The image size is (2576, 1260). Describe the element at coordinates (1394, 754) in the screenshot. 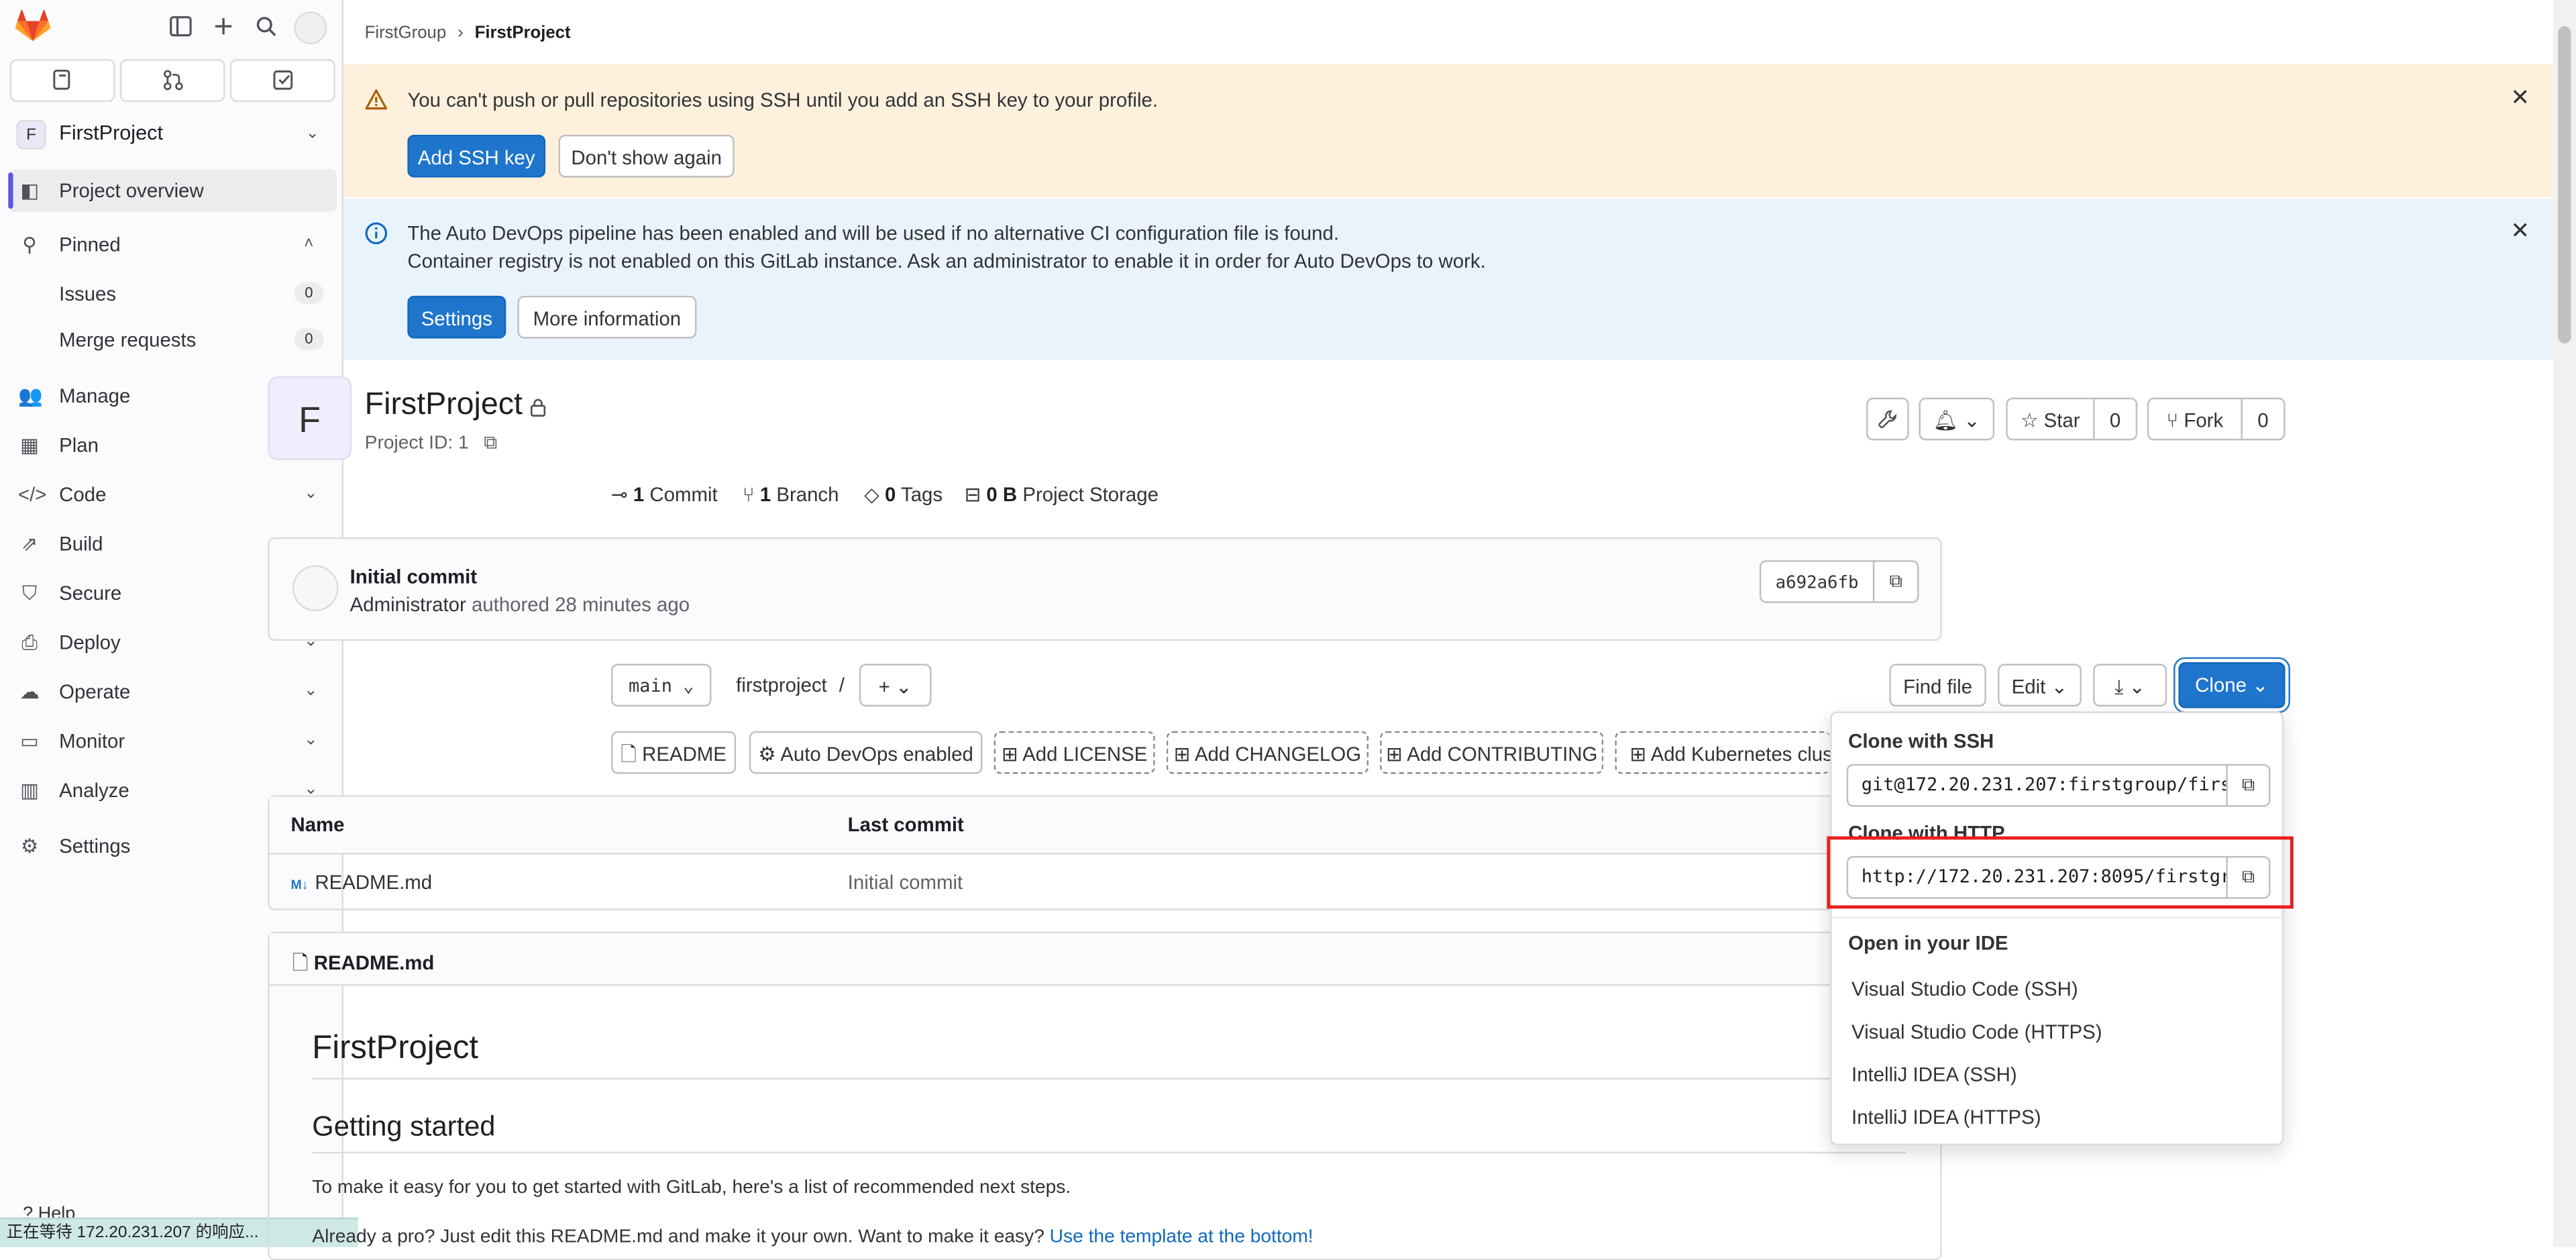

I see `plus-square-icon: ⊞` at that location.